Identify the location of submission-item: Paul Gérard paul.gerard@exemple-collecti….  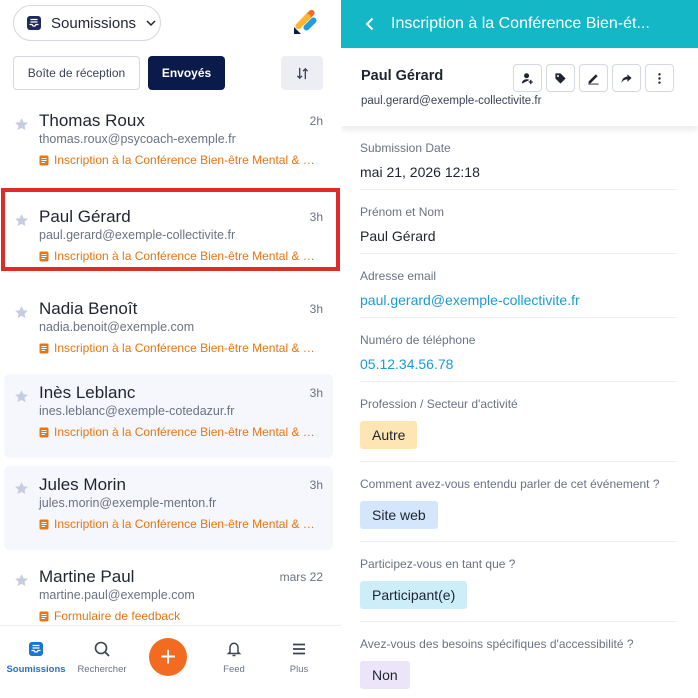
(168, 240).